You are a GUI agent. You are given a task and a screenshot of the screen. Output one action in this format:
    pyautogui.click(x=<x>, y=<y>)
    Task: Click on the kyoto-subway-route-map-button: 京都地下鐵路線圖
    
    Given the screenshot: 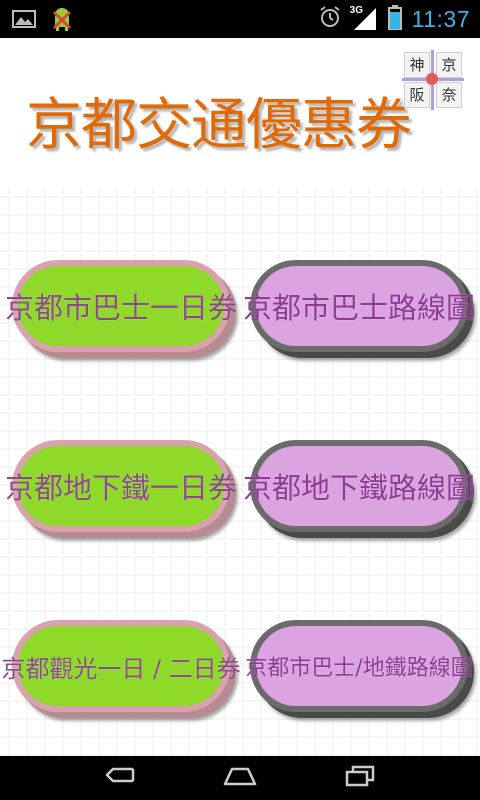 What is the action you would take?
    pyautogui.click(x=359, y=486)
    